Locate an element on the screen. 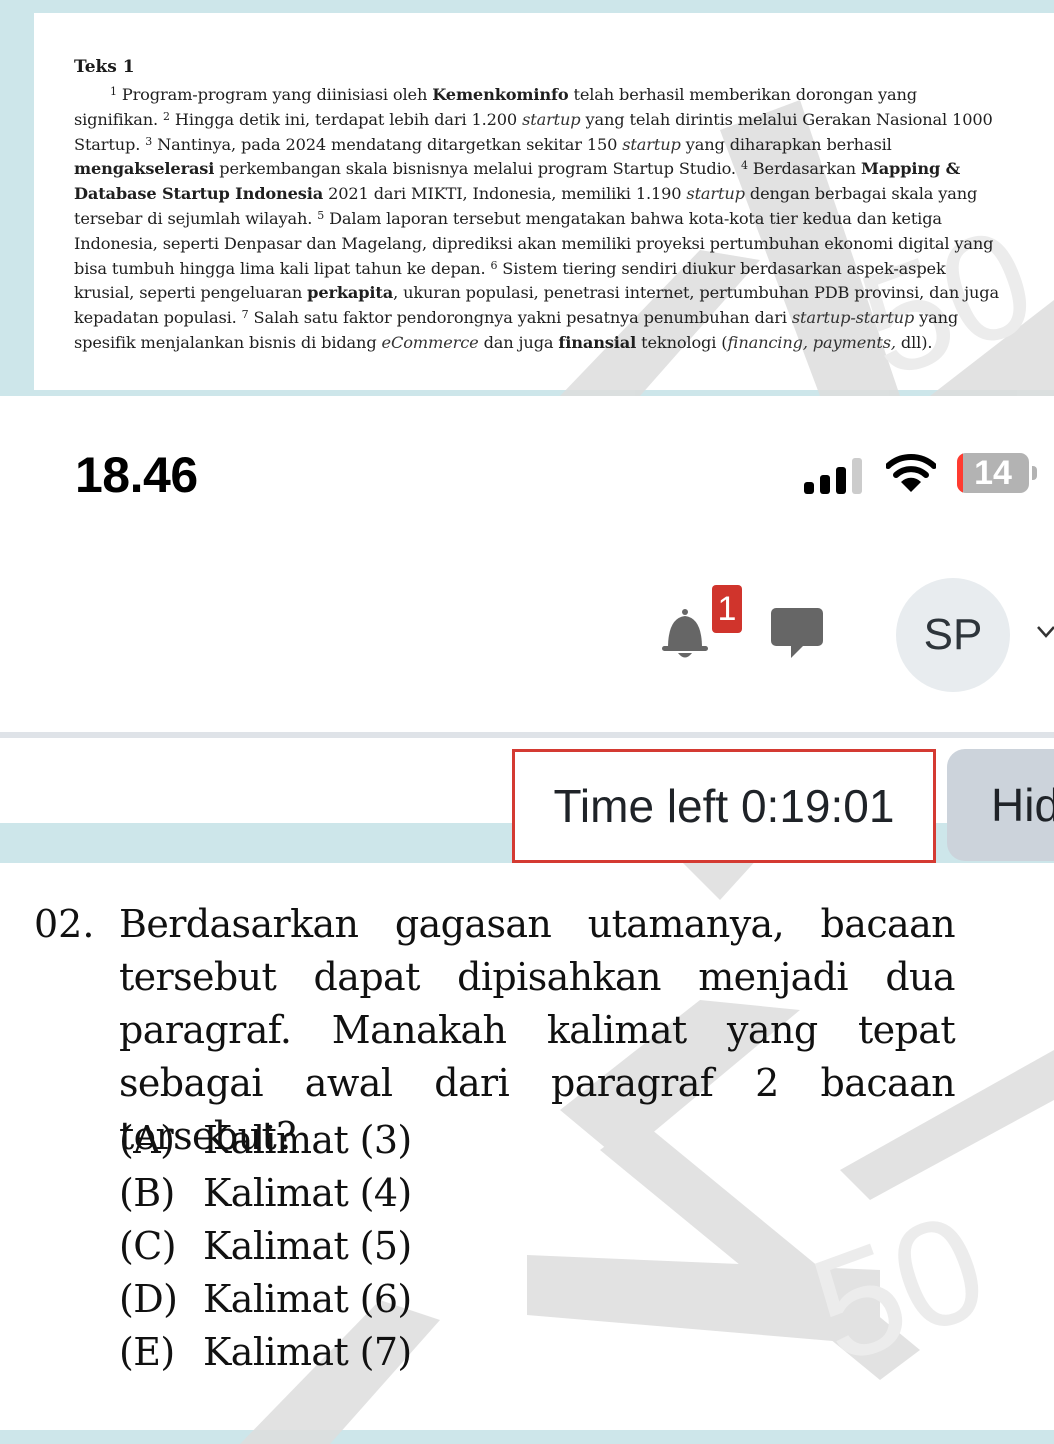 The image size is (1054, 1444). option-text: Kalimat (3) is located at coordinates (307, 1139).